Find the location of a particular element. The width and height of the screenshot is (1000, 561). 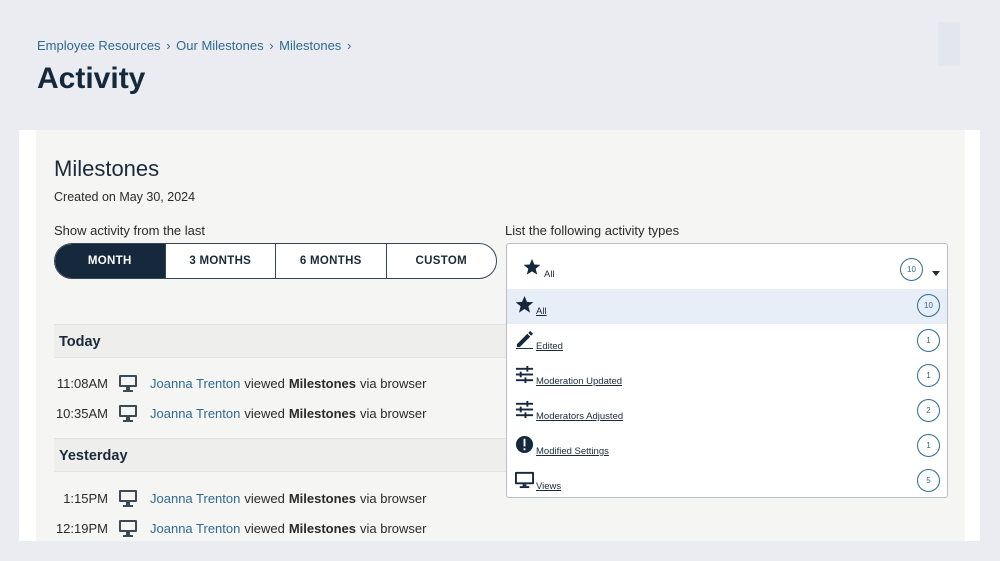

activity-types-label: List the following activity types is located at coordinates (592, 230).